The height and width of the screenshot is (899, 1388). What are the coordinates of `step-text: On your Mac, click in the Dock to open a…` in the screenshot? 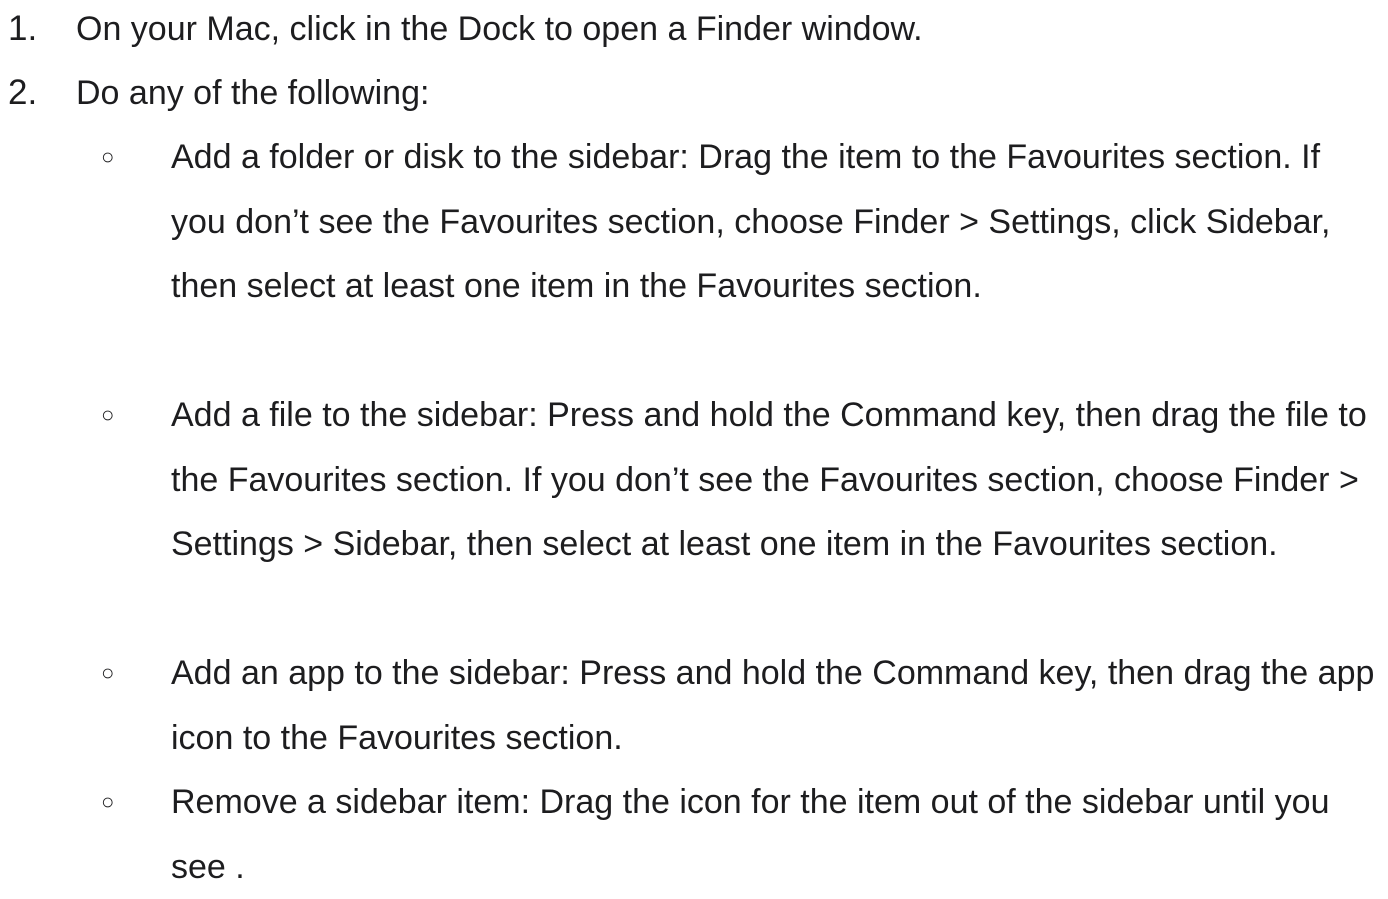 It's located at (499, 29).